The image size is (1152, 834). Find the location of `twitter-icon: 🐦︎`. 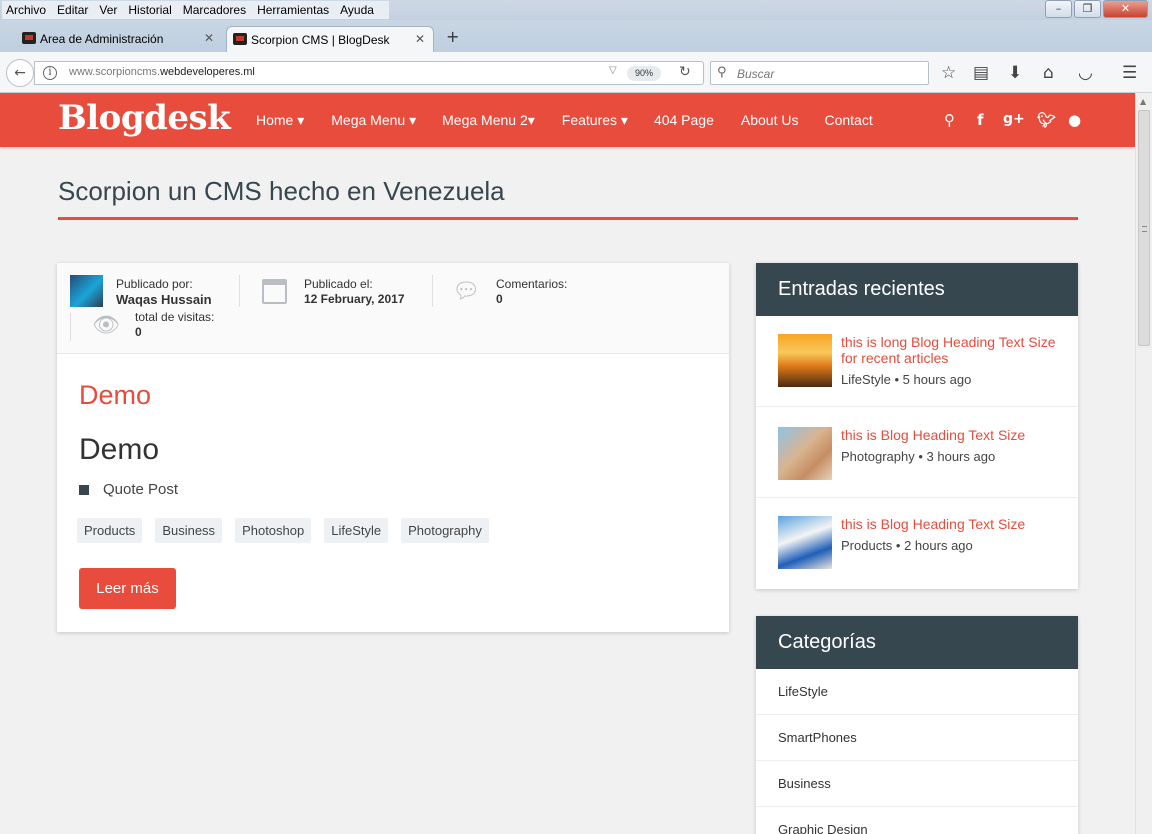

twitter-icon: 🐦︎ is located at coordinates (1046, 120).